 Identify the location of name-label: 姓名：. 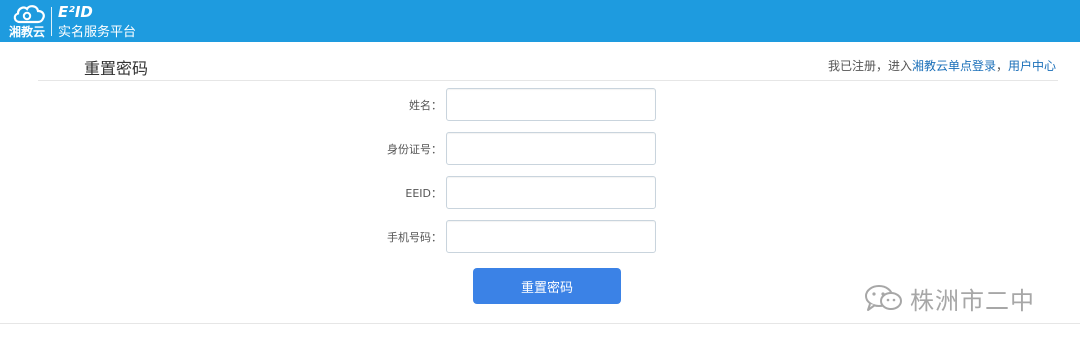
(425, 105).